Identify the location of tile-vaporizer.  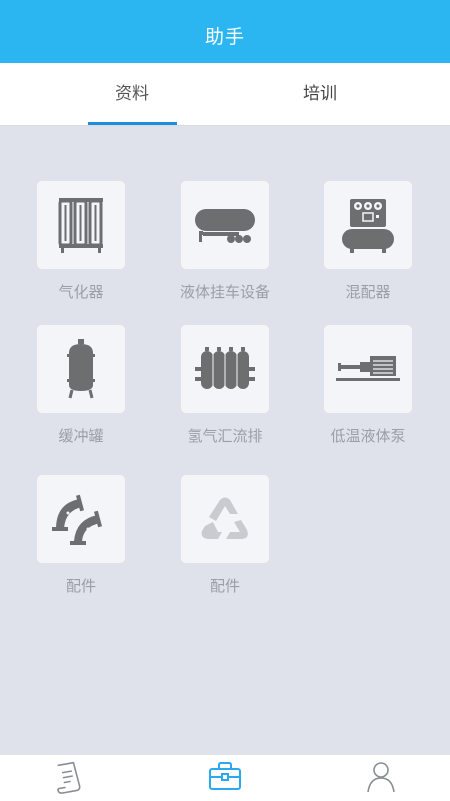
(81, 225).